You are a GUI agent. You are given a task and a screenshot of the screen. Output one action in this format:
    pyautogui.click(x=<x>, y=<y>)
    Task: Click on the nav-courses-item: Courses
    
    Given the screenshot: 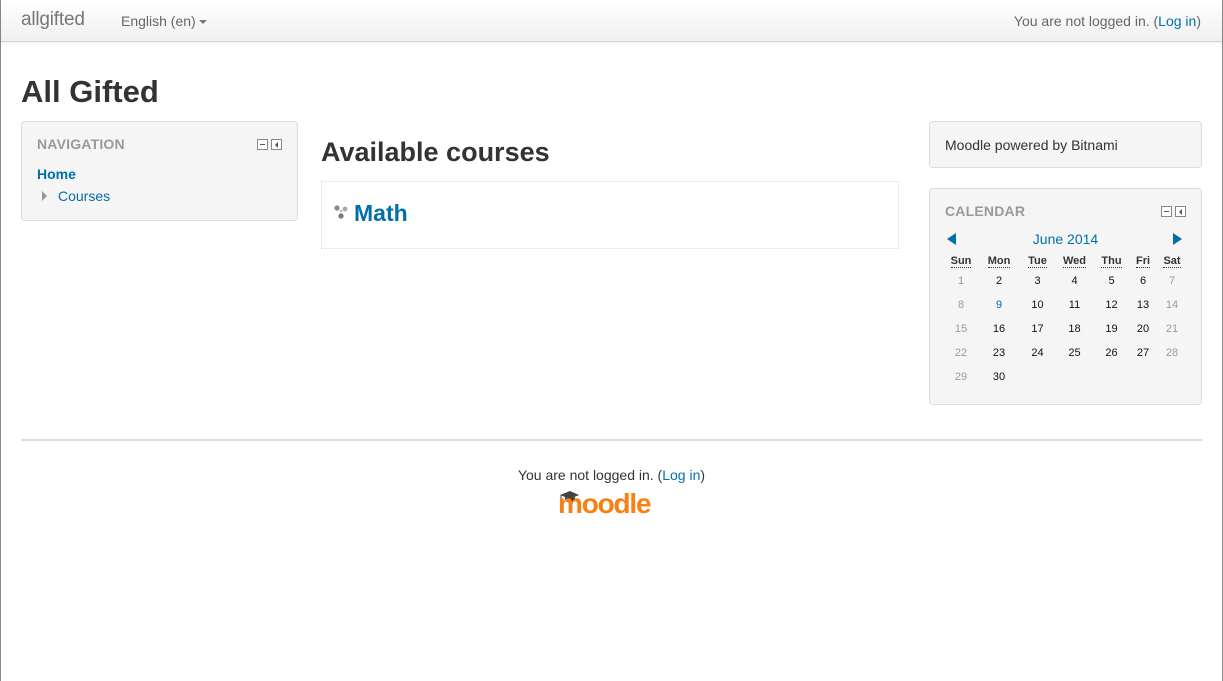 What is the action you would take?
    pyautogui.click(x=76, y=196)
    